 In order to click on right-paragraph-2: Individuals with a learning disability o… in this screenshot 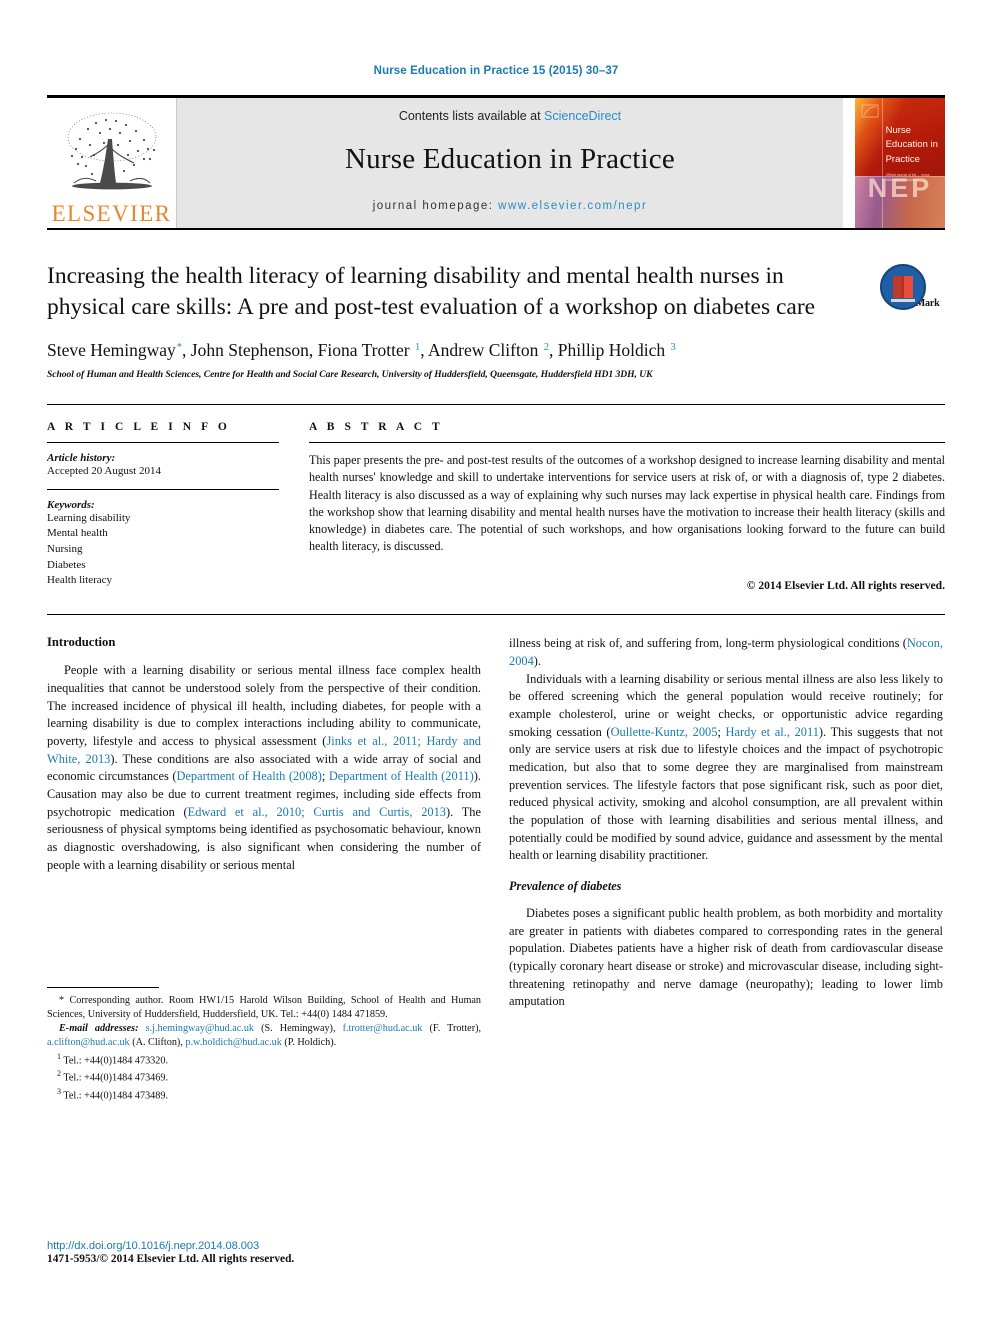, I will do `click(726, 768)`.